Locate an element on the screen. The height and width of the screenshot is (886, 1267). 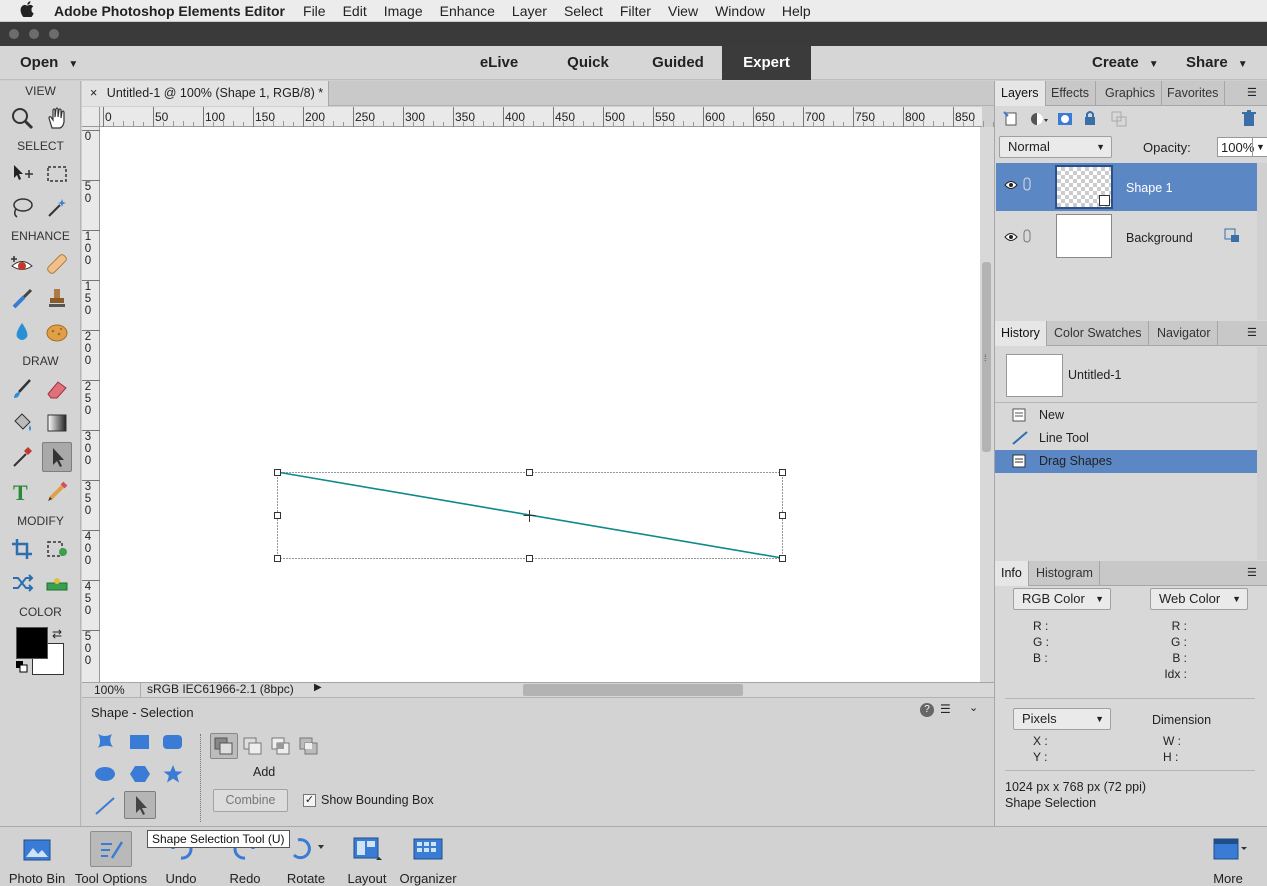
tab-color-swatches: Color Swatches is located at coordinates (1098, 333).